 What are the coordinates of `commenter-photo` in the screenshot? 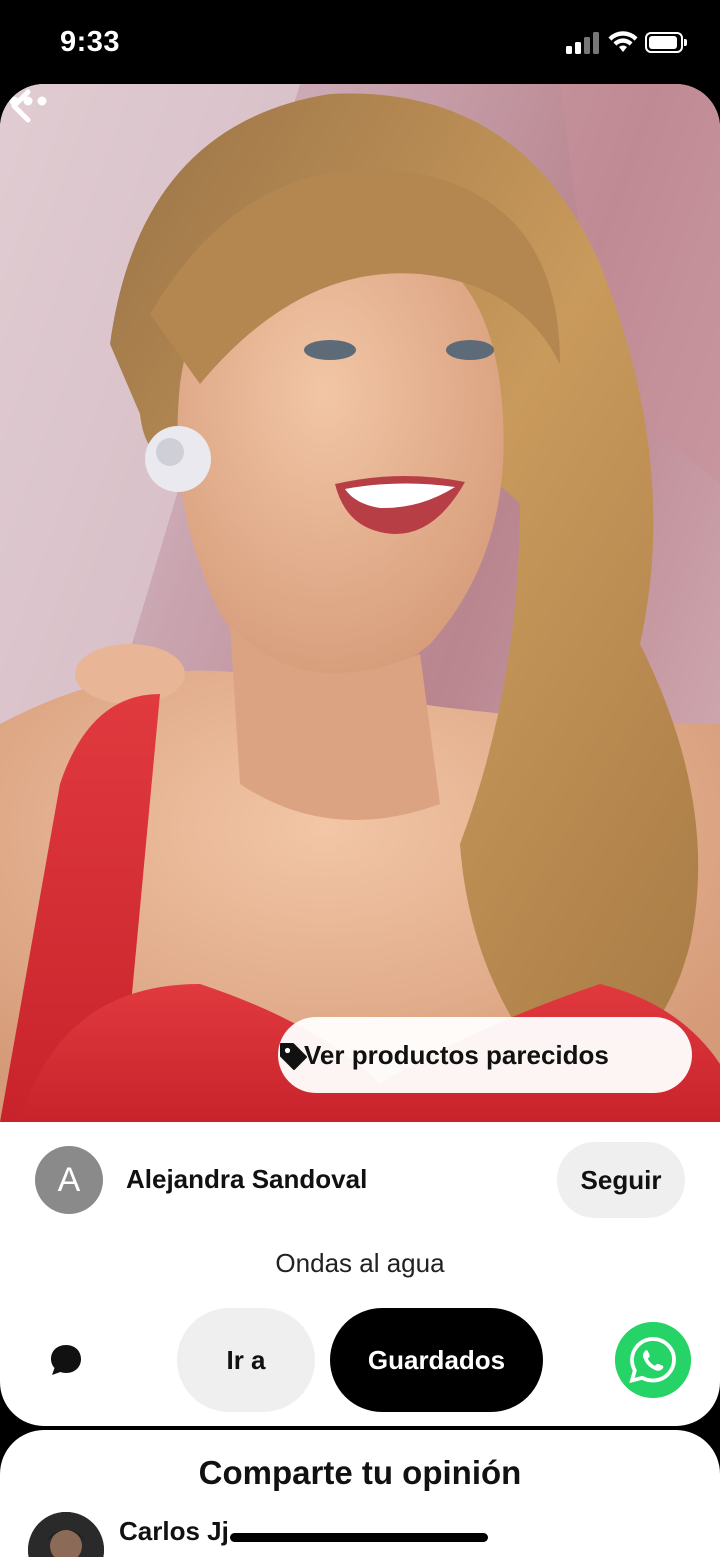 It's located at (66, 1534).